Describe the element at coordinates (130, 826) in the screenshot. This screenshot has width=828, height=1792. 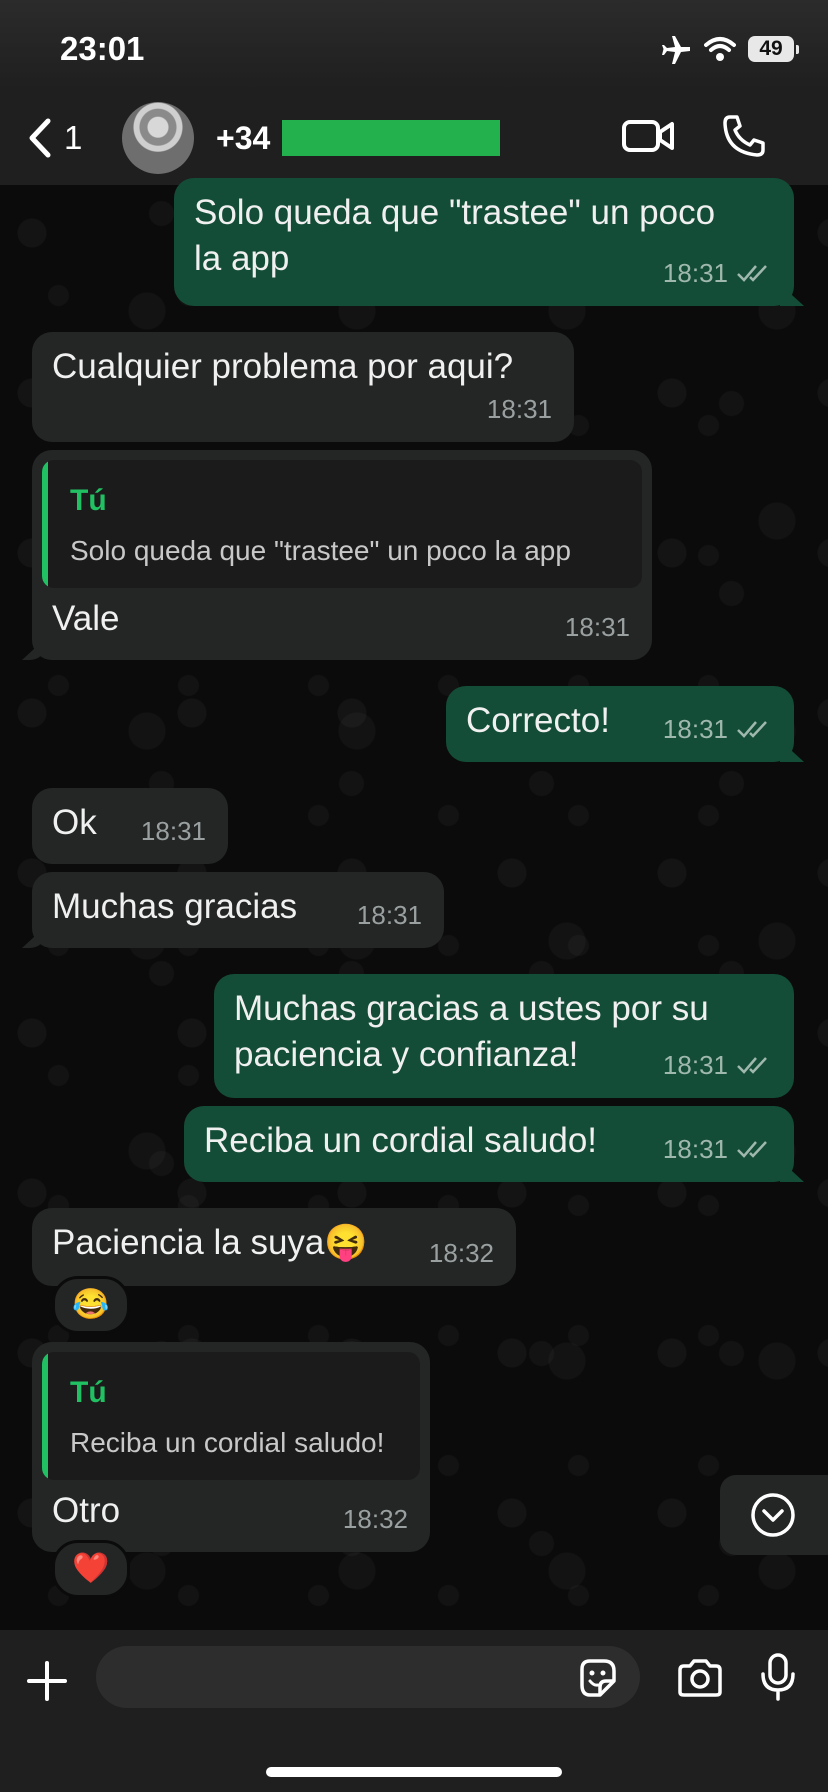
I see `message-incoming: Ok 18:31` at that location.